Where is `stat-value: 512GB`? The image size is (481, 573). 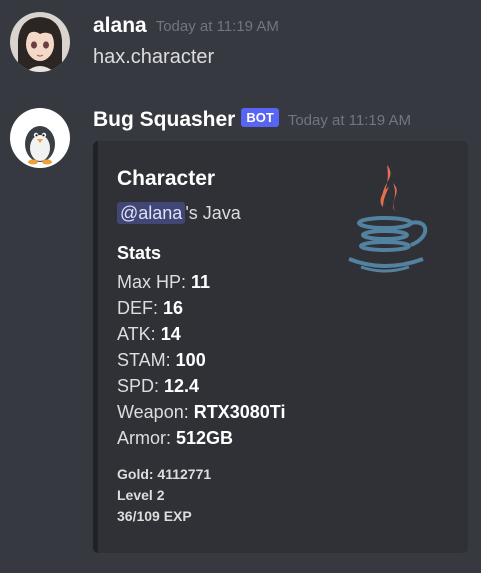
stat-value: 512GB is located at coordinates (205, 438).